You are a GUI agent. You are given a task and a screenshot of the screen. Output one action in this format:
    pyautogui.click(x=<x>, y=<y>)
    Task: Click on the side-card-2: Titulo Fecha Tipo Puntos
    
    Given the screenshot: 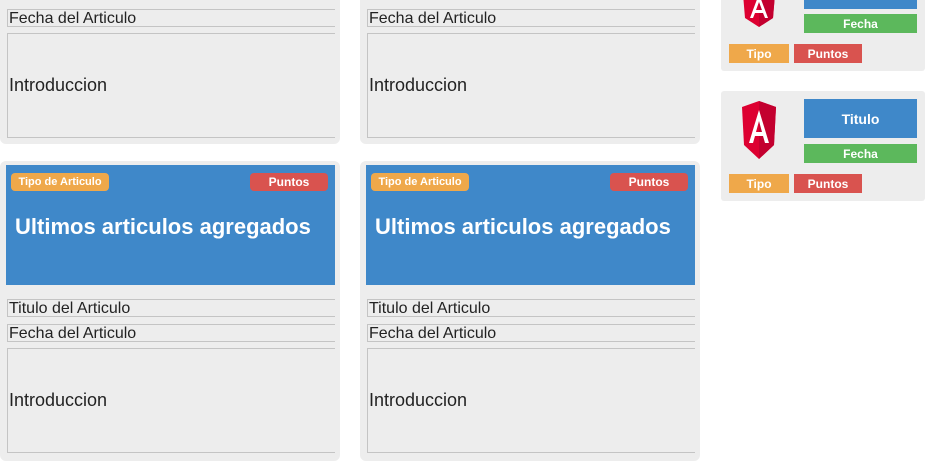 What is the action you would take?
    pyautogui.click(x=823, y=146)
    